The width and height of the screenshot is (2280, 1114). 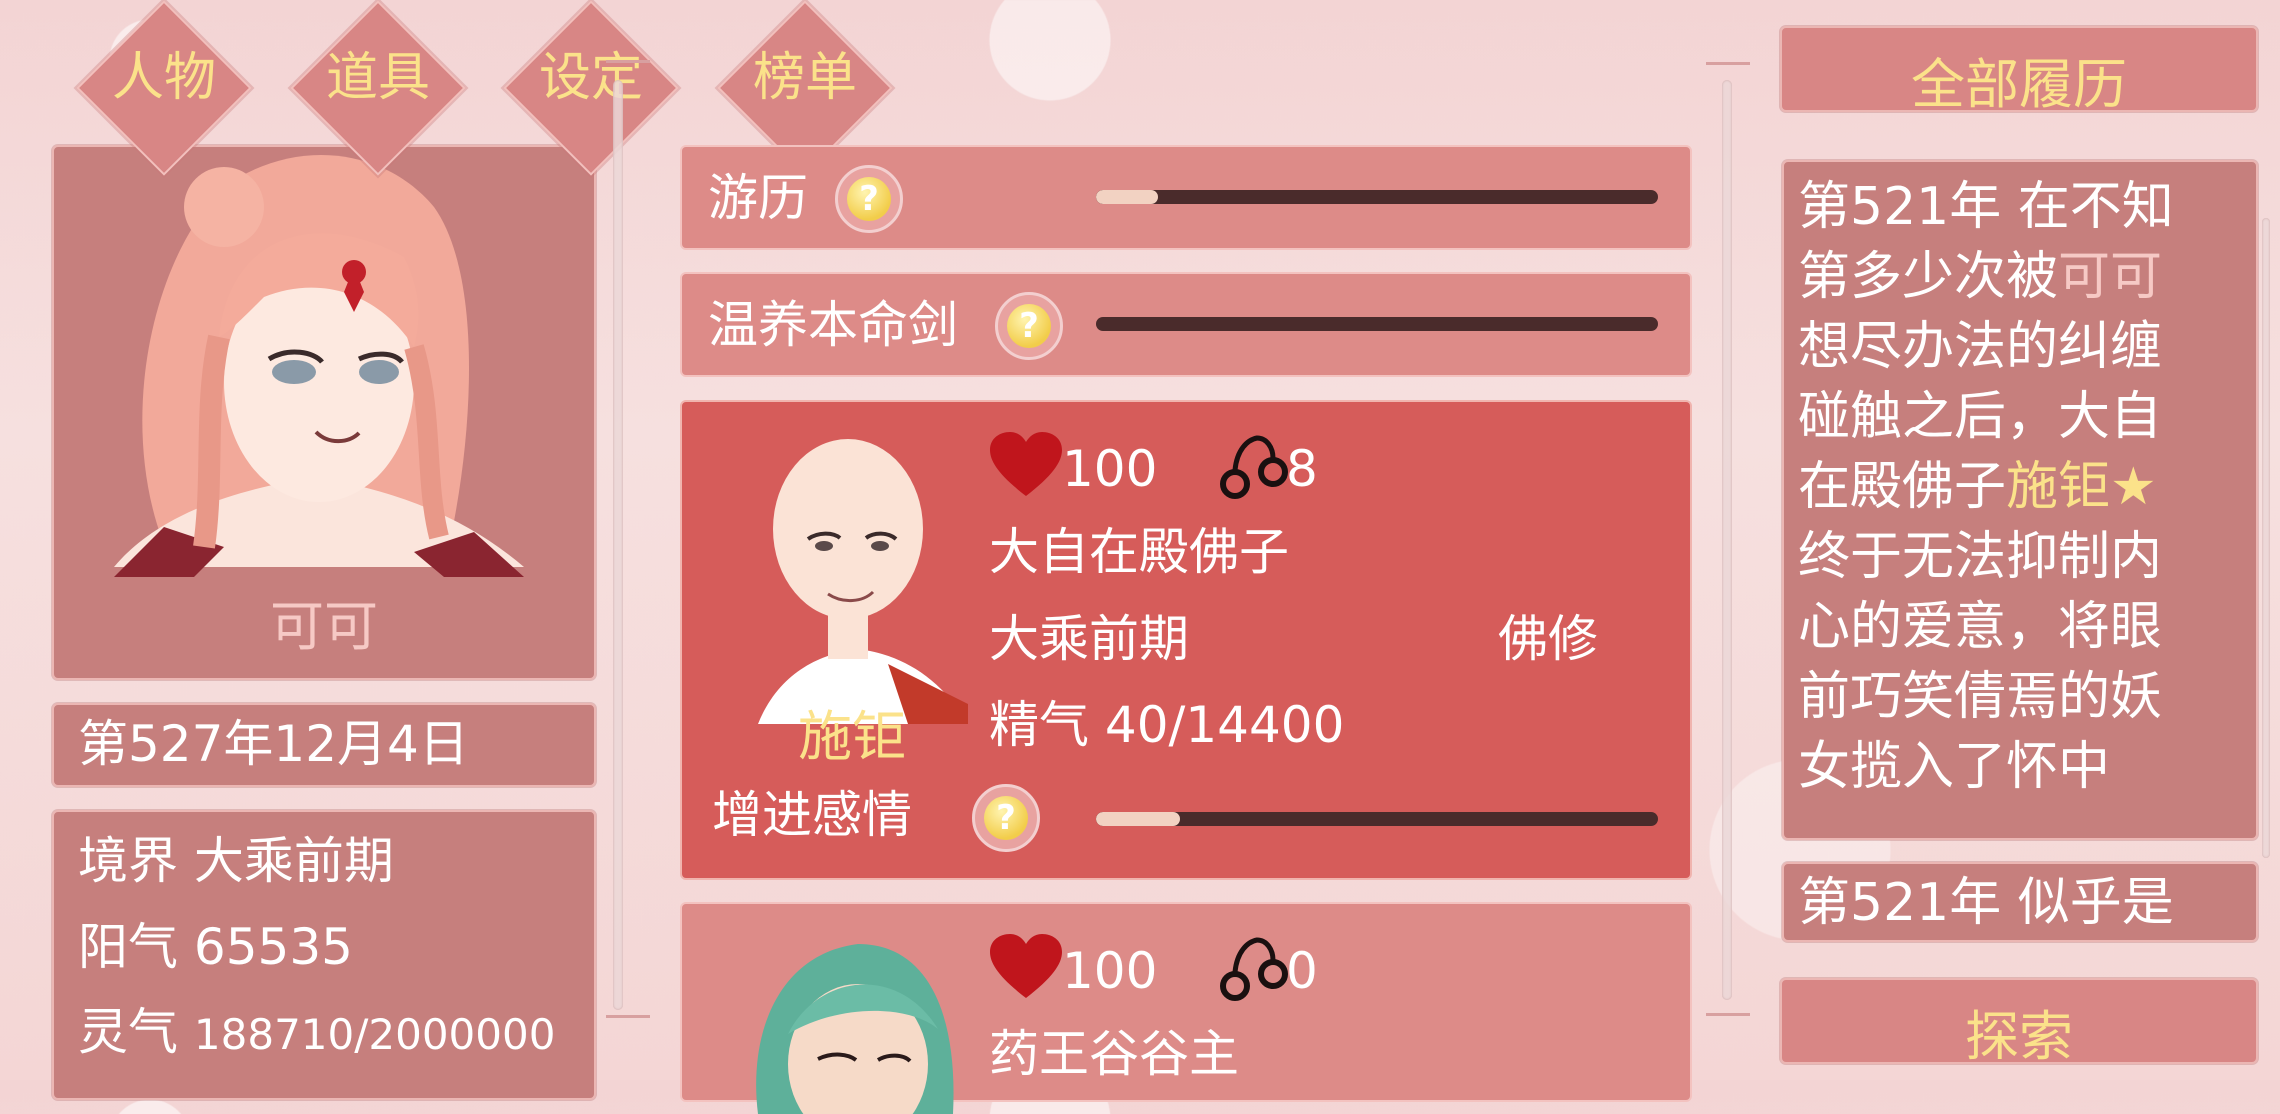 I want to click on explore-button: 探索, so click(x=2019, y=1023).